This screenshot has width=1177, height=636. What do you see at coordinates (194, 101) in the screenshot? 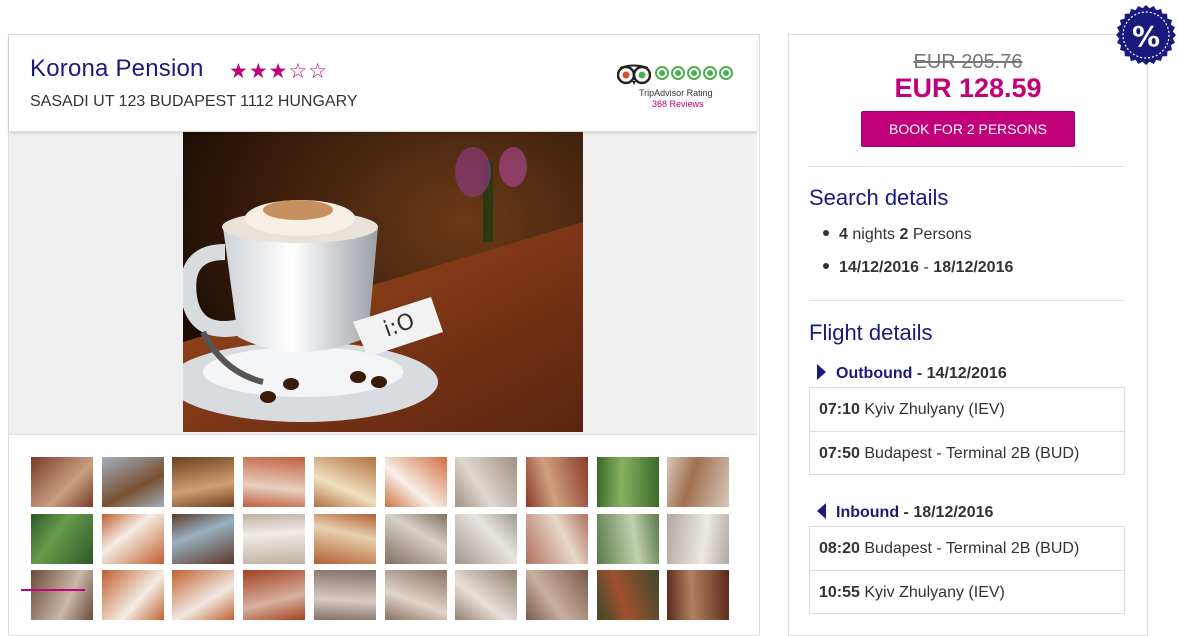
I see `hotel-address: SASADI UT 123 BUDAPEST 1112 HUNGARY` at bounding box center [194, 101].